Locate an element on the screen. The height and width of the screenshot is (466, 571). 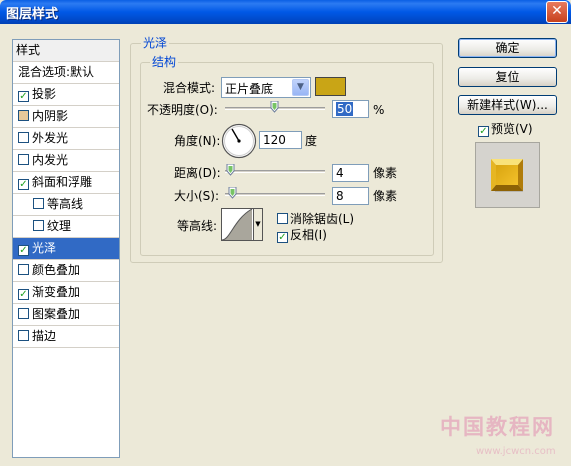
outer-glow-checkbox is located at coordinates (23, 137).